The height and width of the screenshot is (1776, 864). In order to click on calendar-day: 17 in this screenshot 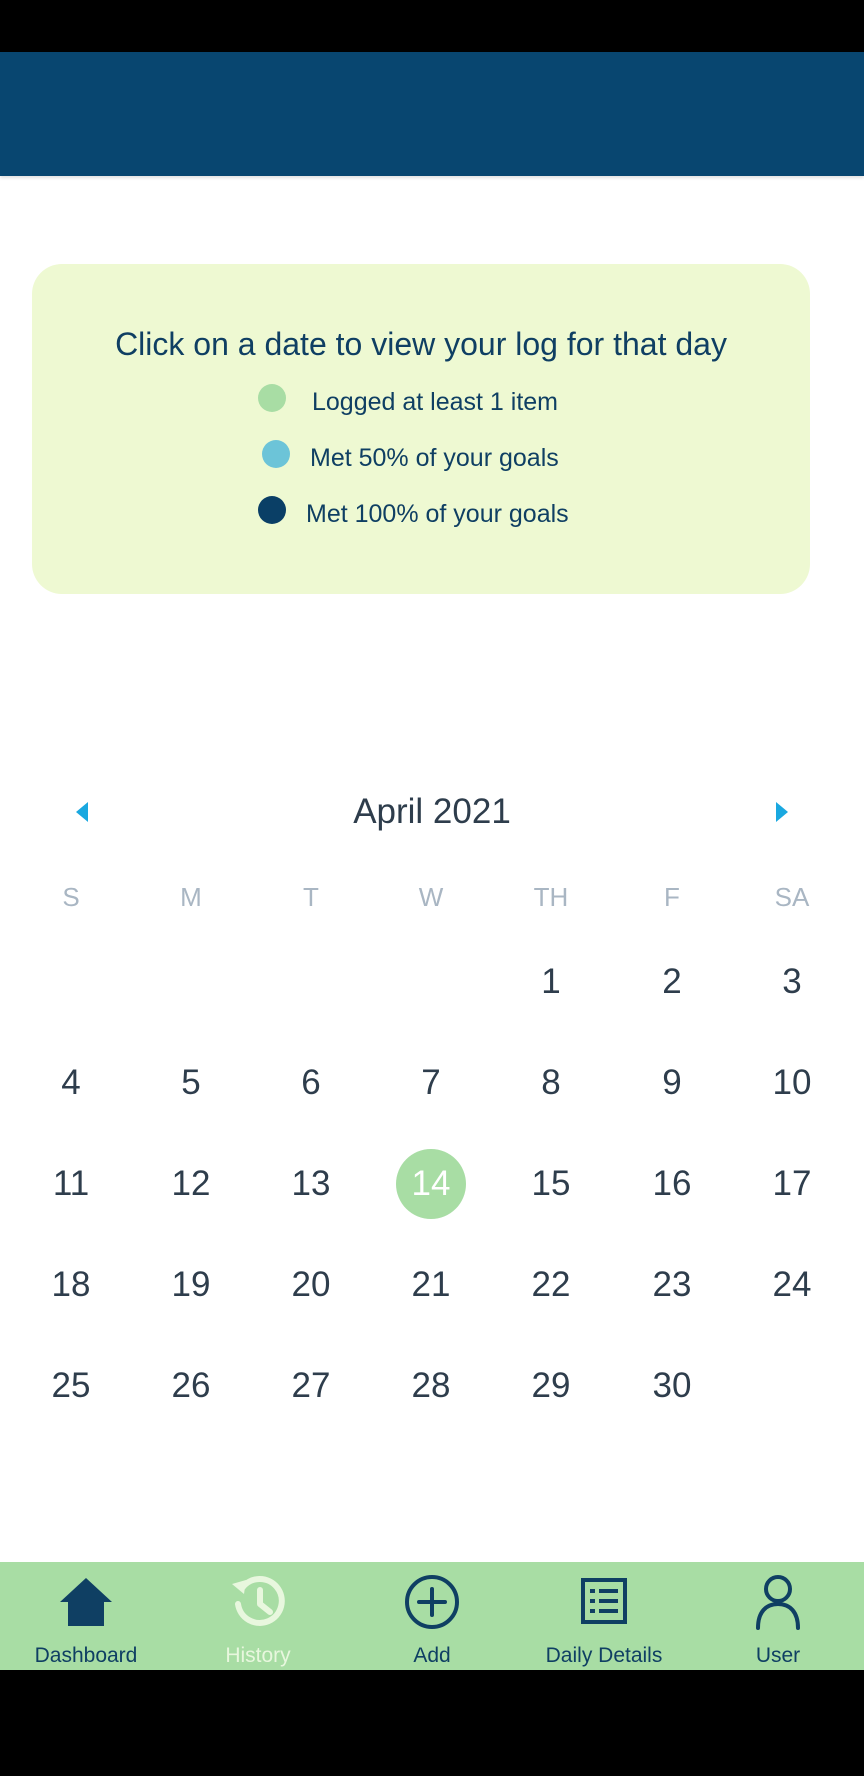, I will do `click(792, 1184)`.